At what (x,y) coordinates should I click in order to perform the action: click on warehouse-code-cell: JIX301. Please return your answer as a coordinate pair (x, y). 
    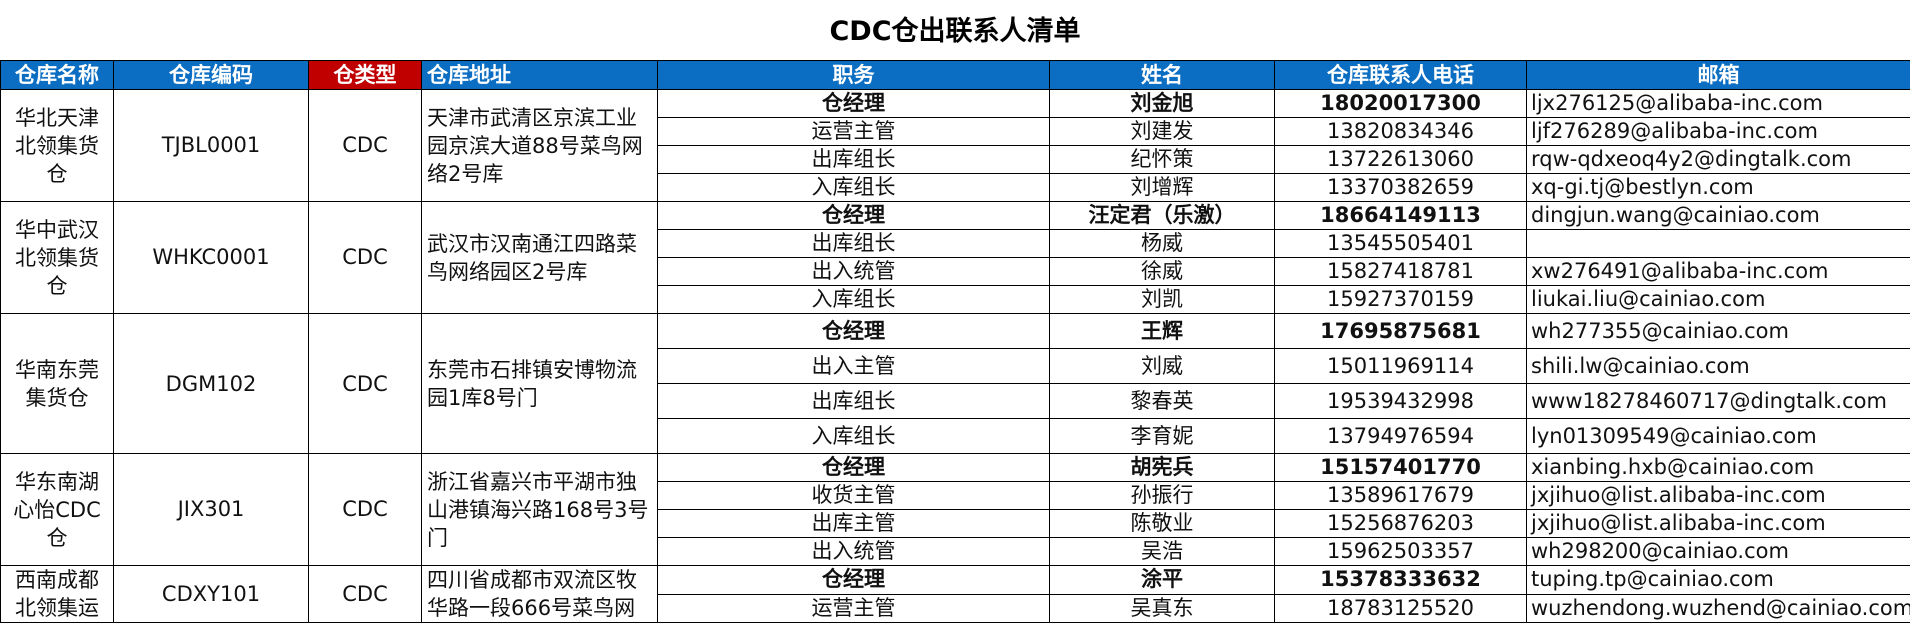
    Looking at the image, I should click on (211, 510).